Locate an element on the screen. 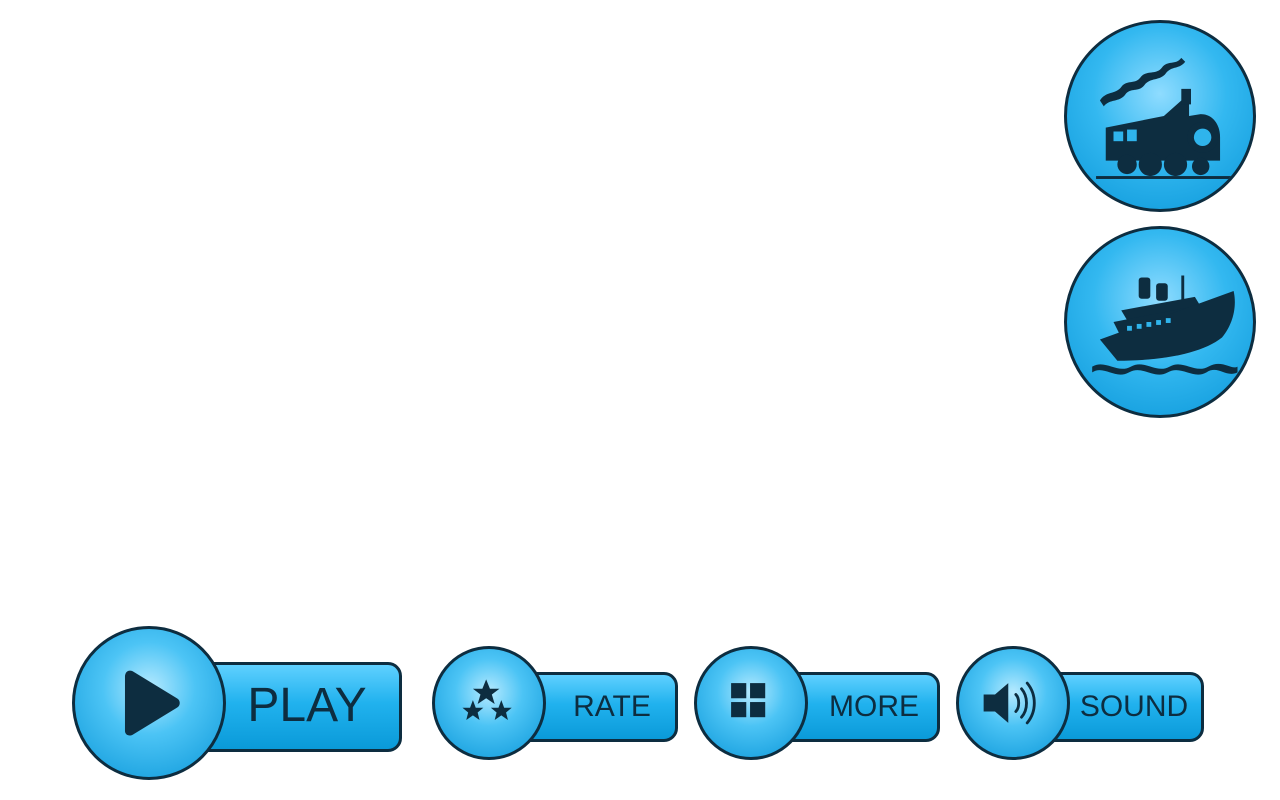  grid-icon is located at coordinates (748, 700).